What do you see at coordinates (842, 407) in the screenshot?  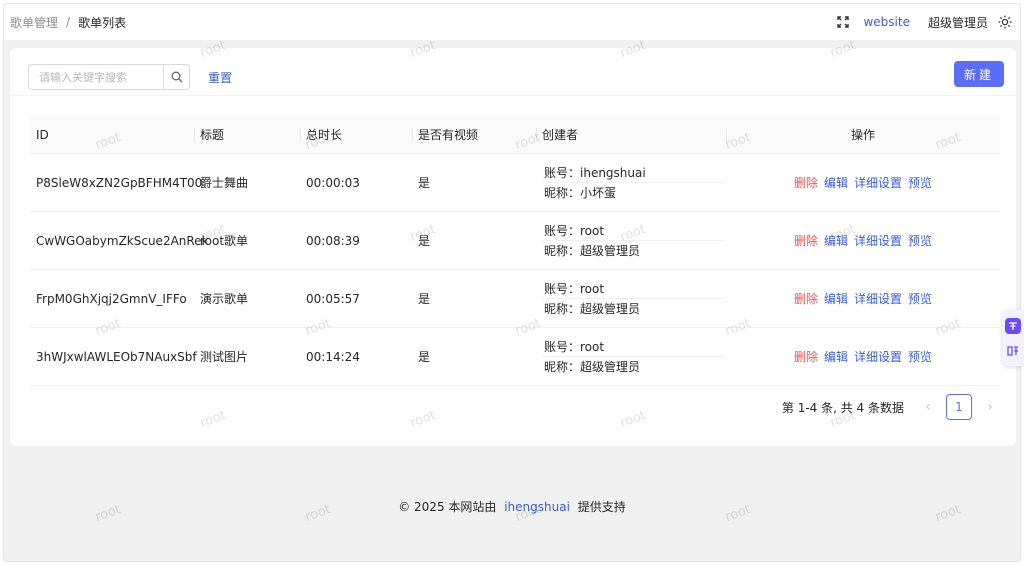 I see `pagination-summary: 第 1-4 条, 共 4 条数据` at bounding box center [842, 407].